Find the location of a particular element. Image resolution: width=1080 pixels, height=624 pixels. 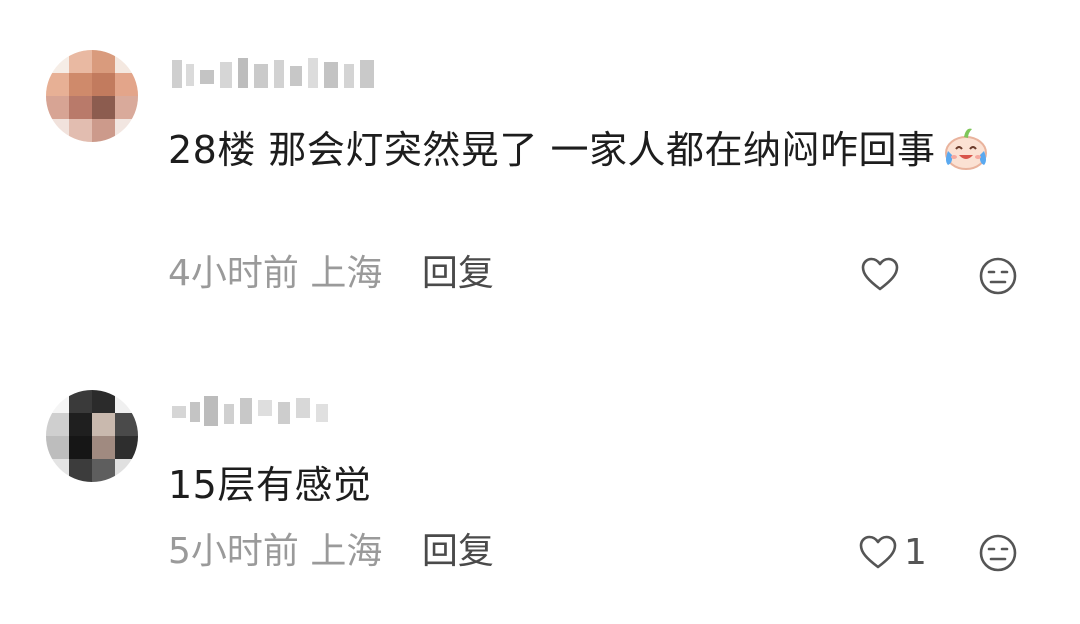

like-button is located at coordinates (883, 275).